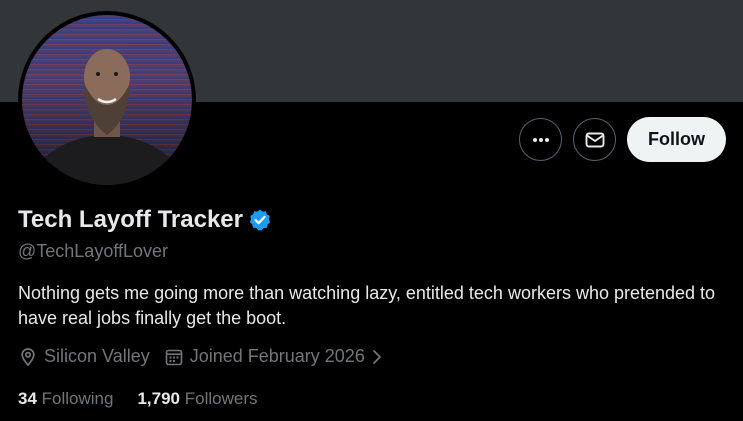 The image size is (743, 421). I want to click on joined-item: Joined February 2026, so click(276, 356).